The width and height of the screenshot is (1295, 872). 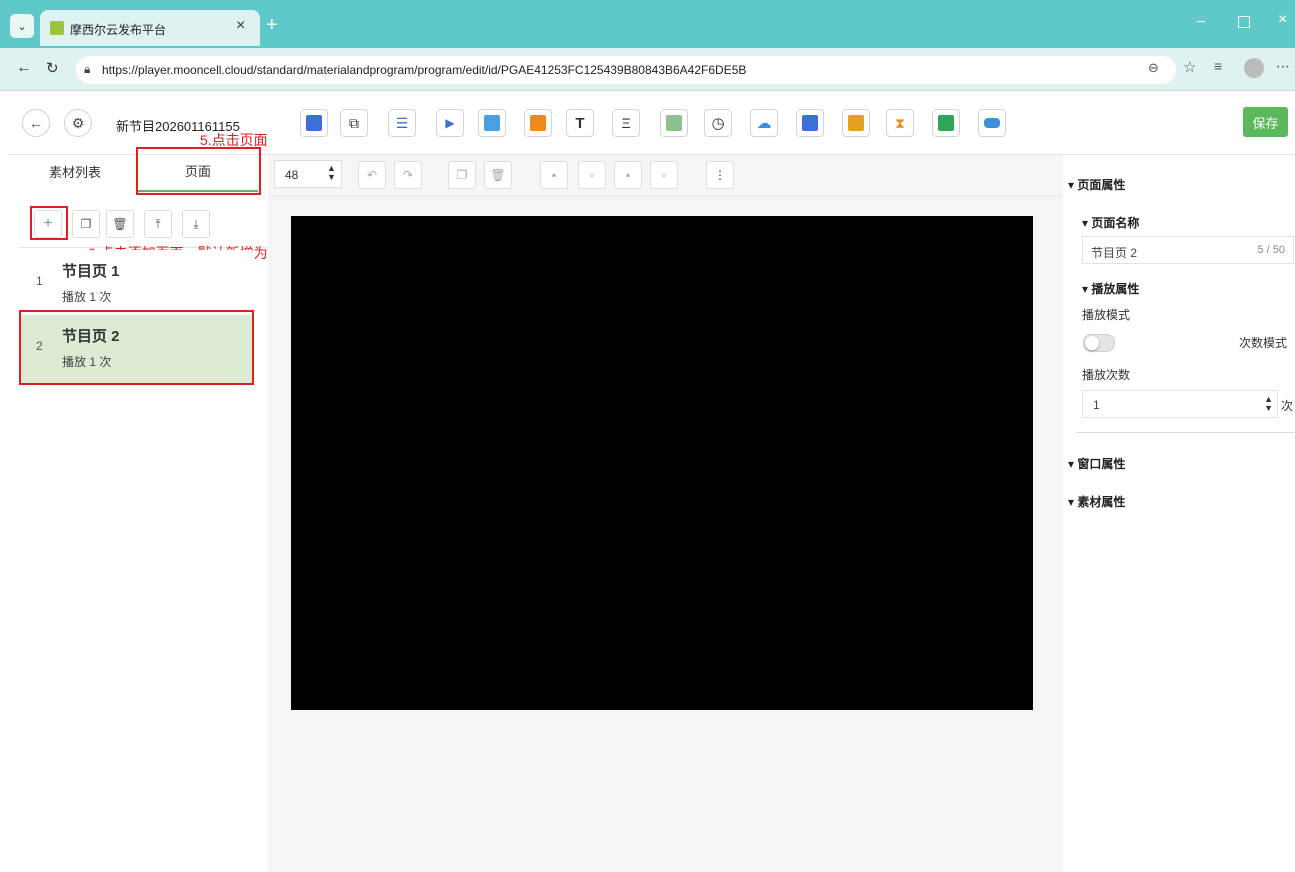 I want to click on play-mode-toggle, so click(x=1099, y=343).